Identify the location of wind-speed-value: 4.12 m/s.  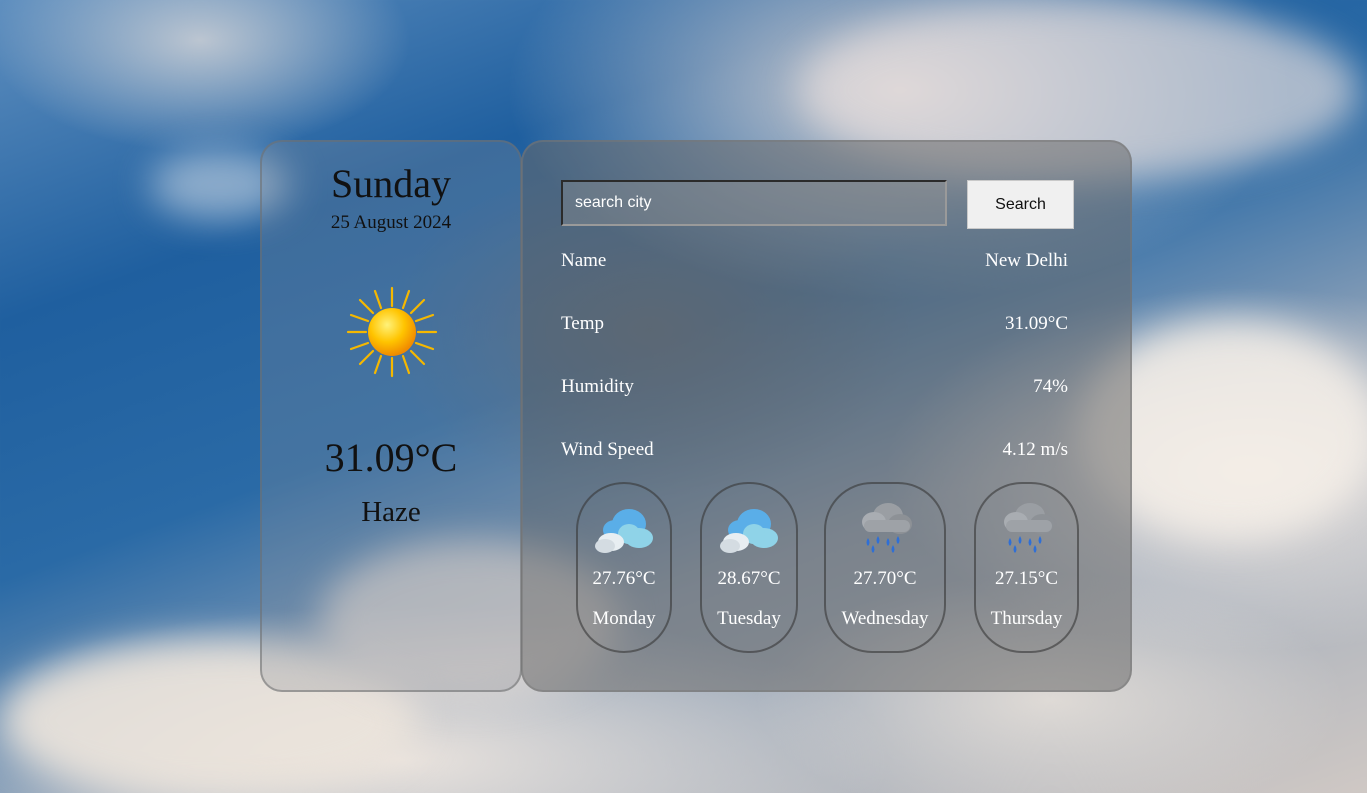
(1035, 449).